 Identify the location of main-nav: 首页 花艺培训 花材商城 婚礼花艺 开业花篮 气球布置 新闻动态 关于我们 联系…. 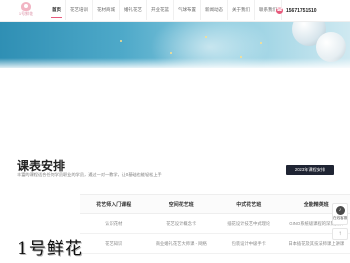
(165, 10).